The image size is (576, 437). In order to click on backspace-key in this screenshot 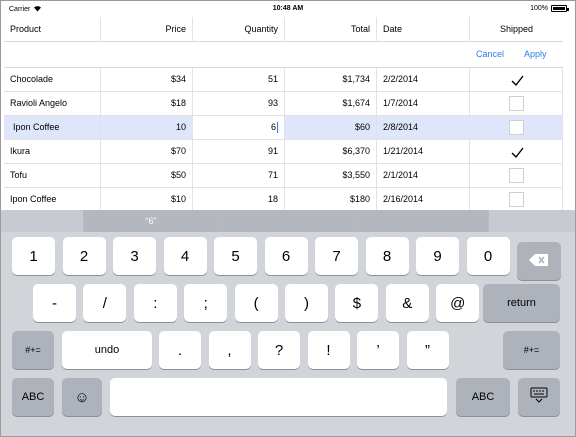, I will do `click(539, 261)`.